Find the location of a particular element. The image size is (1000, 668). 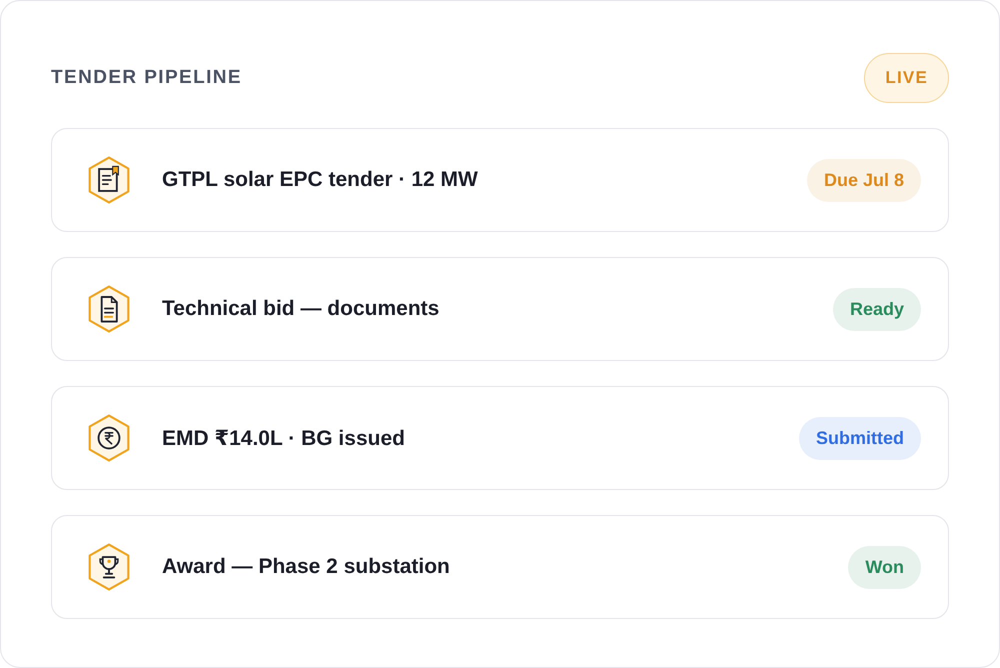

status-badge: Due Jul 8 is located at coordinates (863, 180).